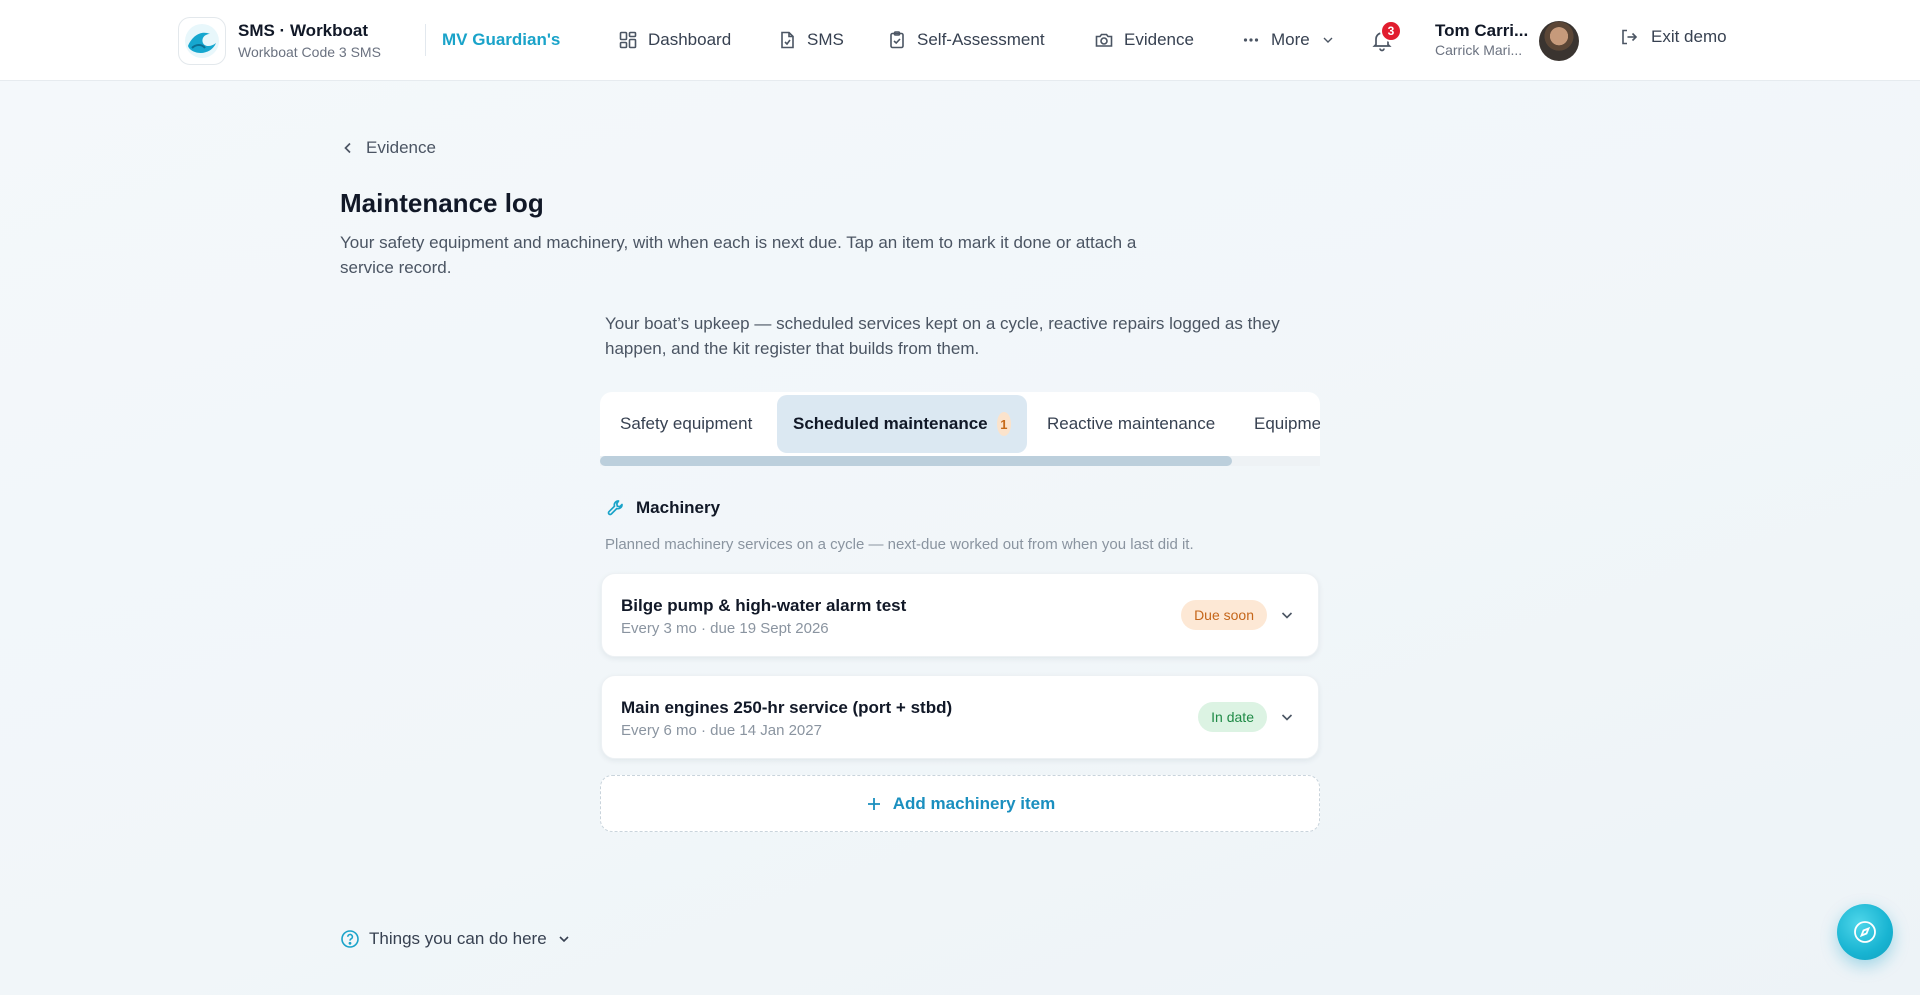  I want to click on notification-badge: 3, so click(1391, 31).